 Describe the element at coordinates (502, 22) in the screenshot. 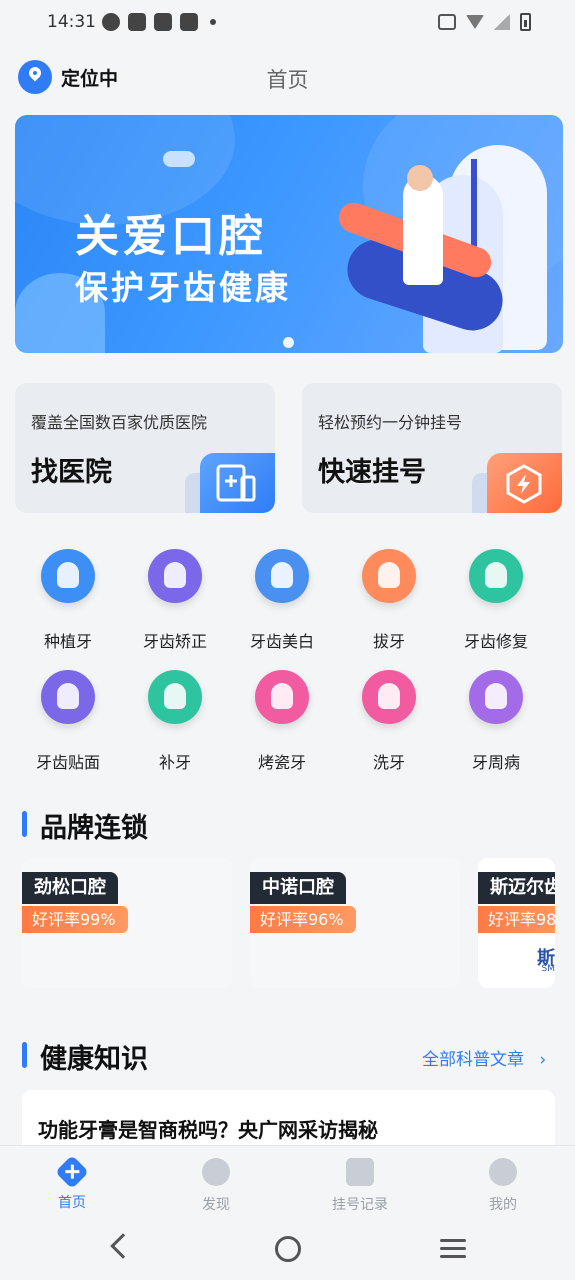

I see `signal-icon` at that location.